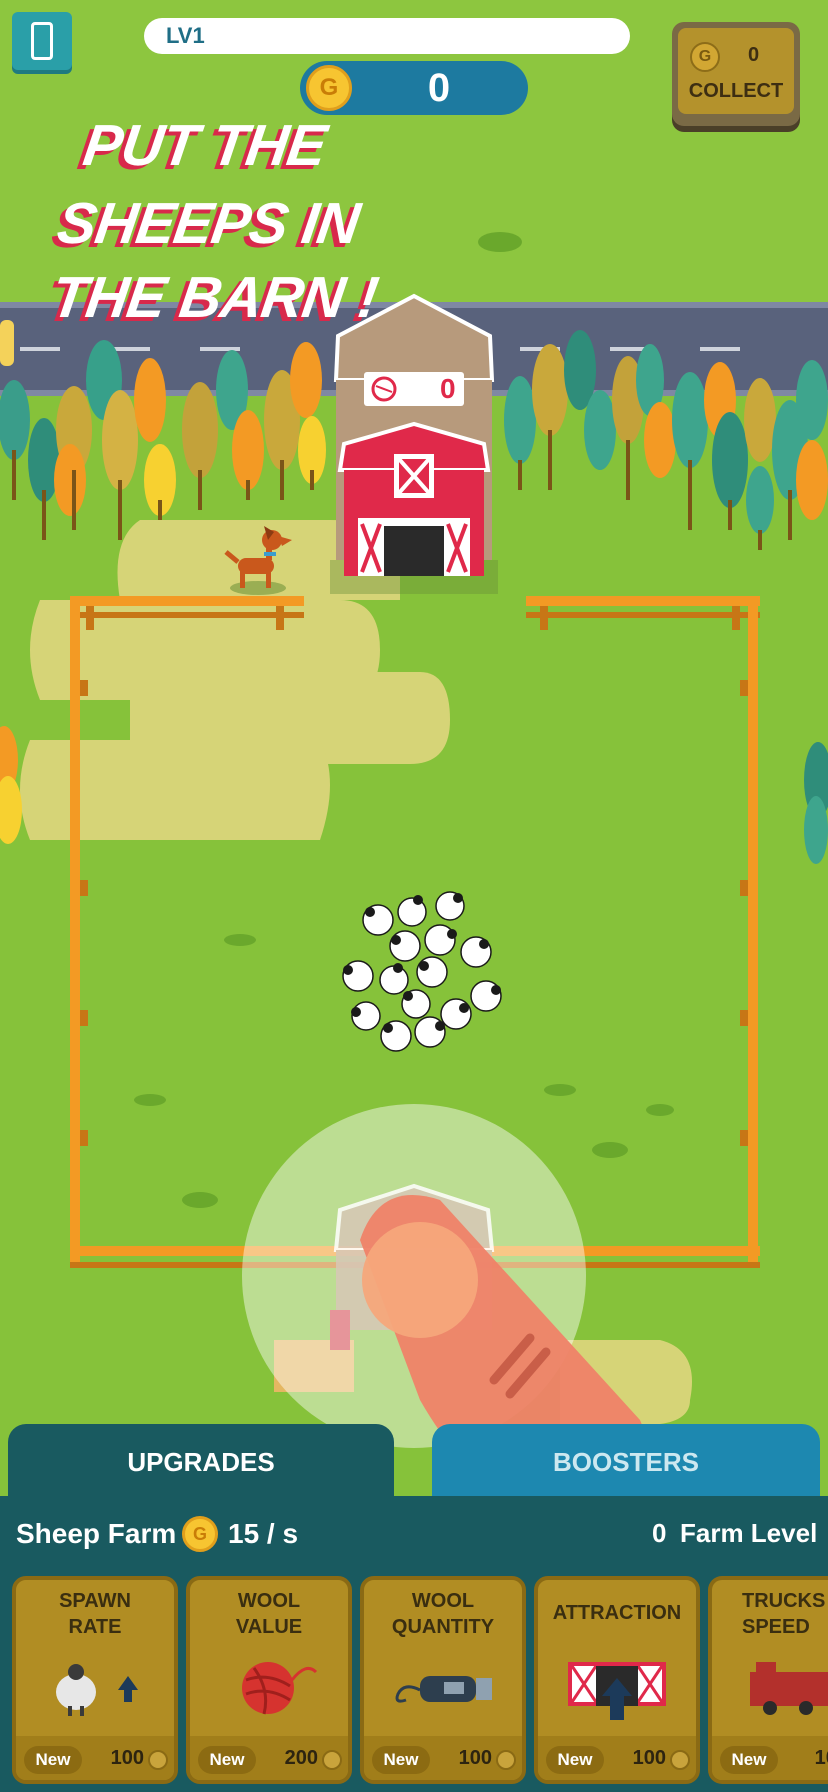 Image resolution: width=828 pixels, height=1792 pixels. What do you see at coordinates (736, 91) in the screenshot?
I see `collect-label: COLLECT` at bounding box center [736, 91].